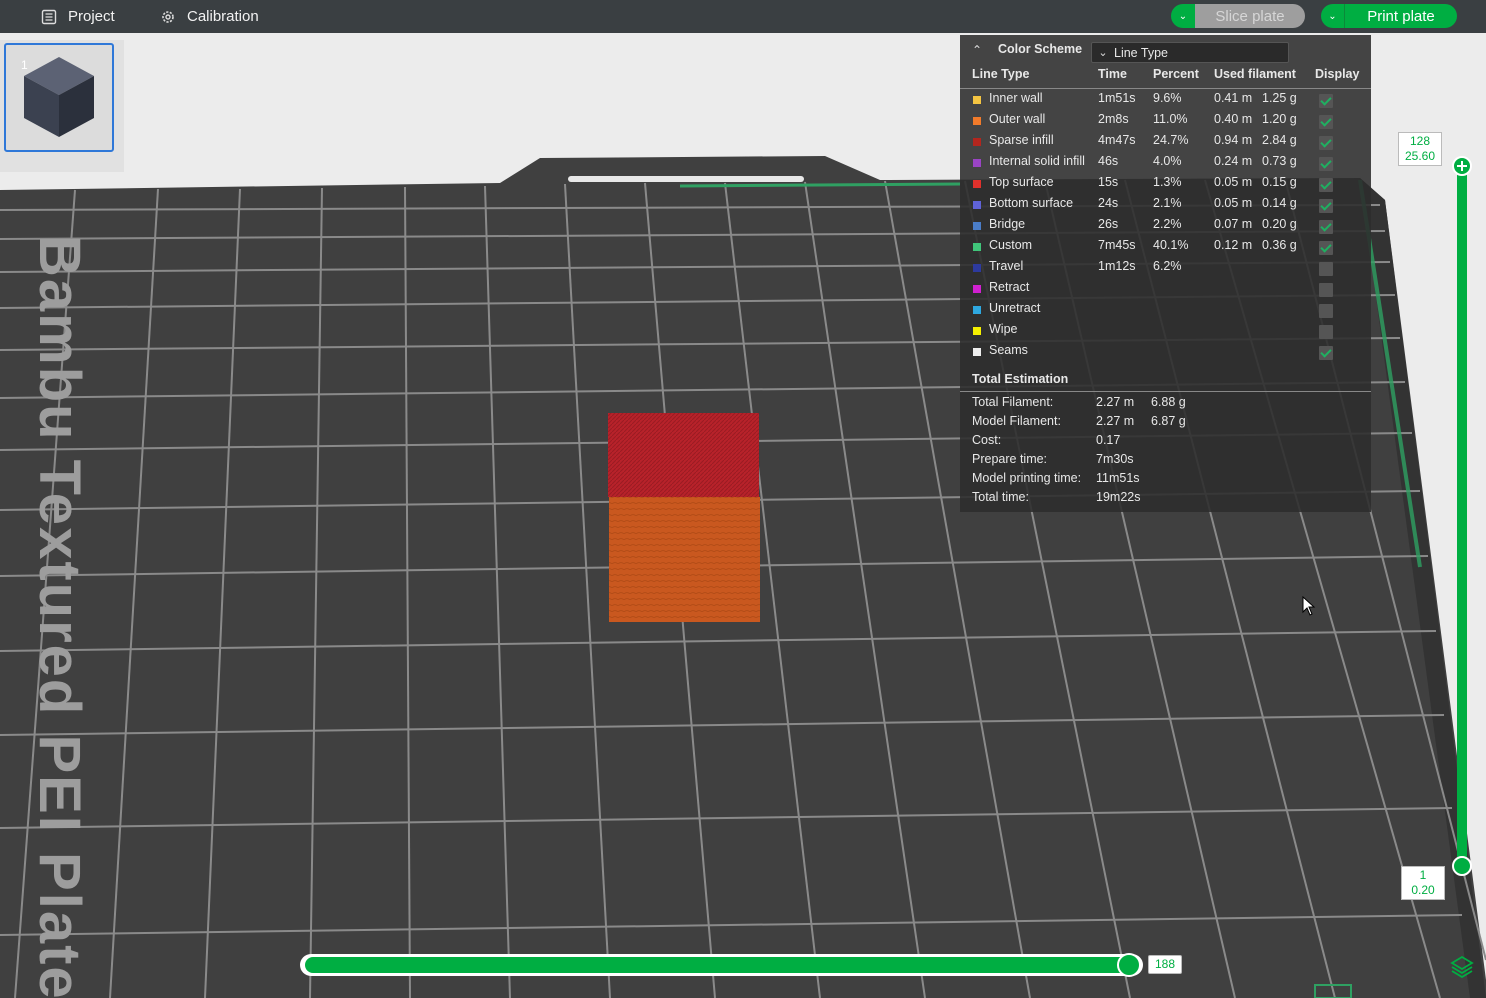  I want to click on total-row: Prepare time: 7m30s, so click(1165, 461).